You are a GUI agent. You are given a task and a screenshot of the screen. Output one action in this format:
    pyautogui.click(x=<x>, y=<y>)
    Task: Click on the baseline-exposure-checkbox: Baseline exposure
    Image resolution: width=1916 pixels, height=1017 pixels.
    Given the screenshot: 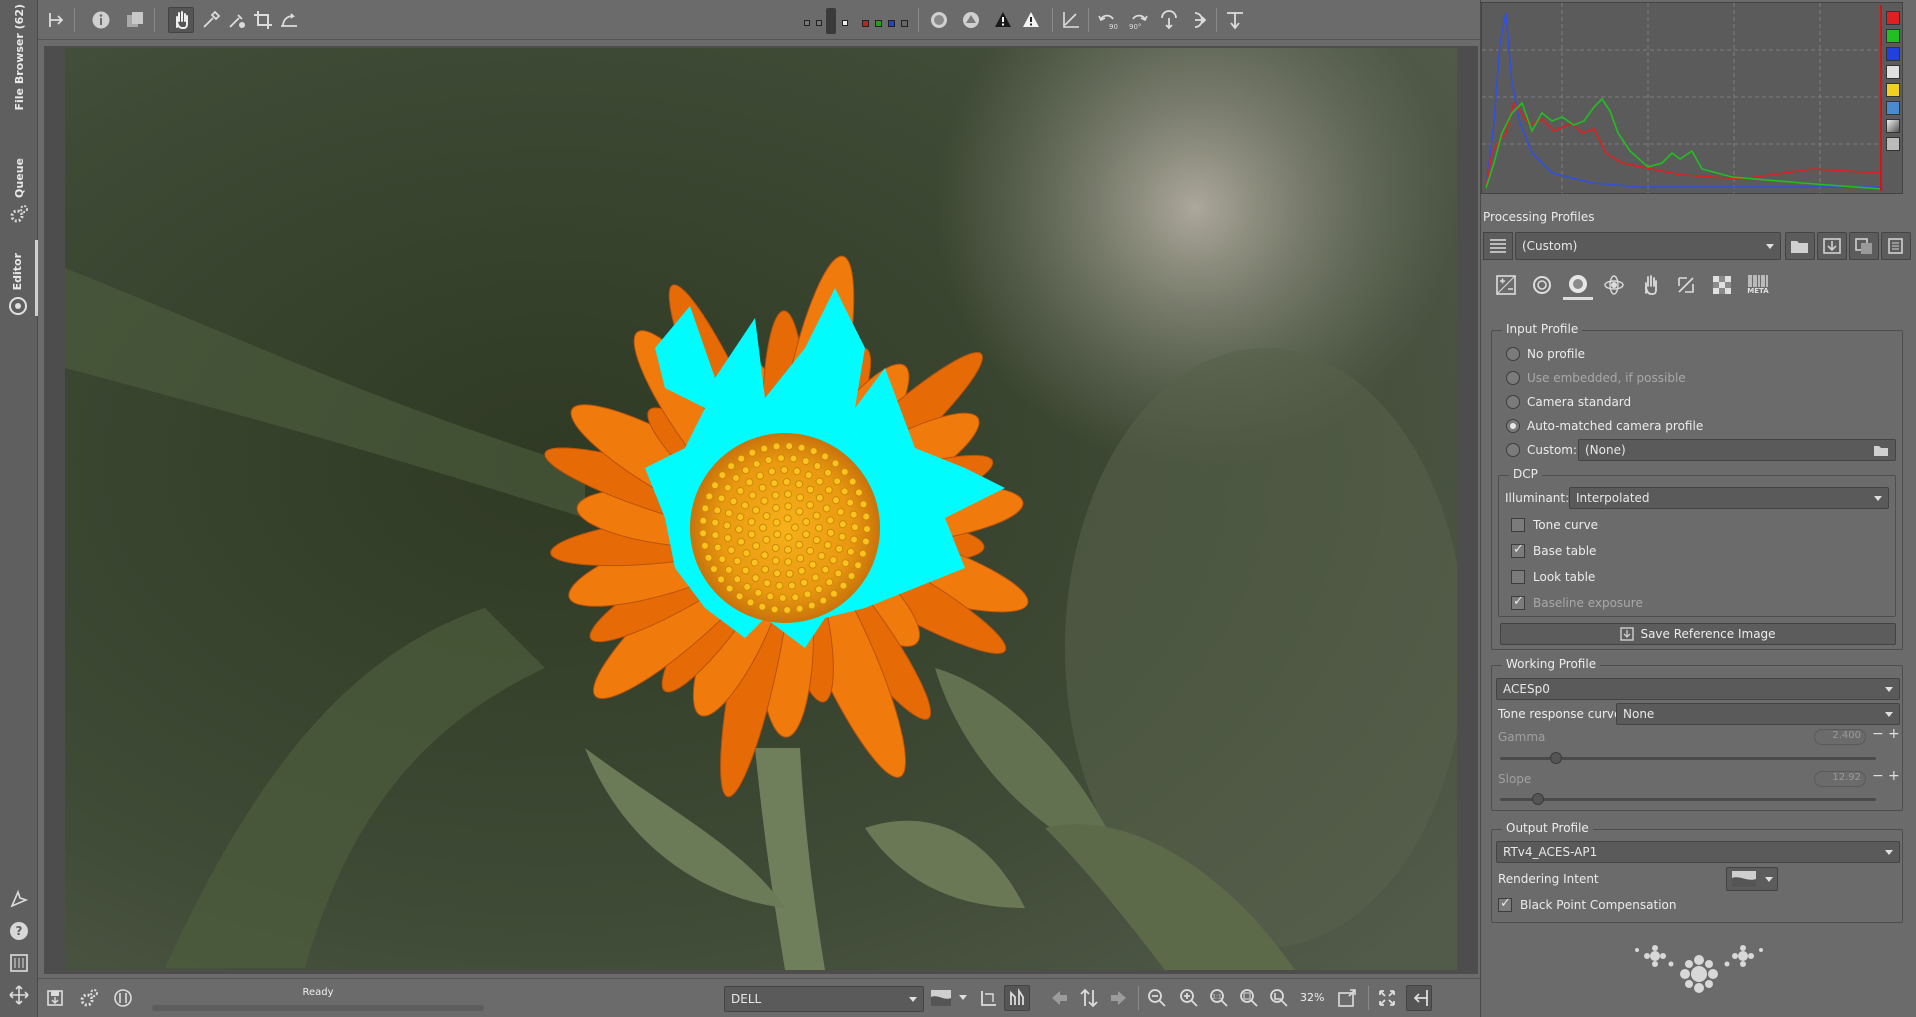 What is the action you would take?
    pyautogui.click(x=1577, y=602)
    